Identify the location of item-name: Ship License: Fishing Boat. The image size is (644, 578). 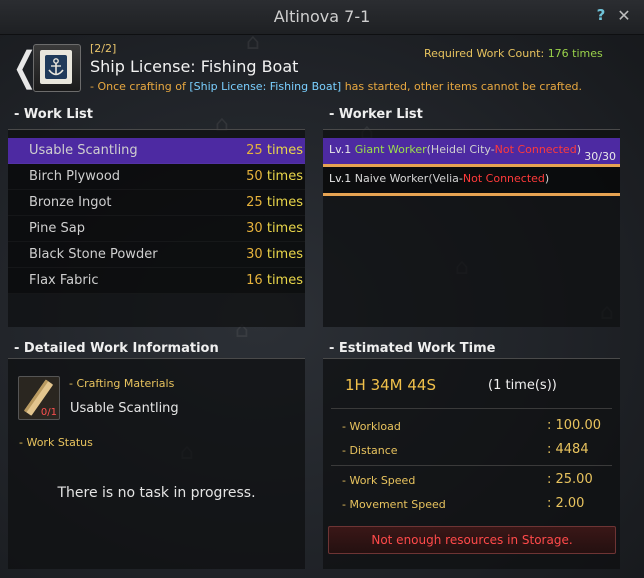
(194, 66).